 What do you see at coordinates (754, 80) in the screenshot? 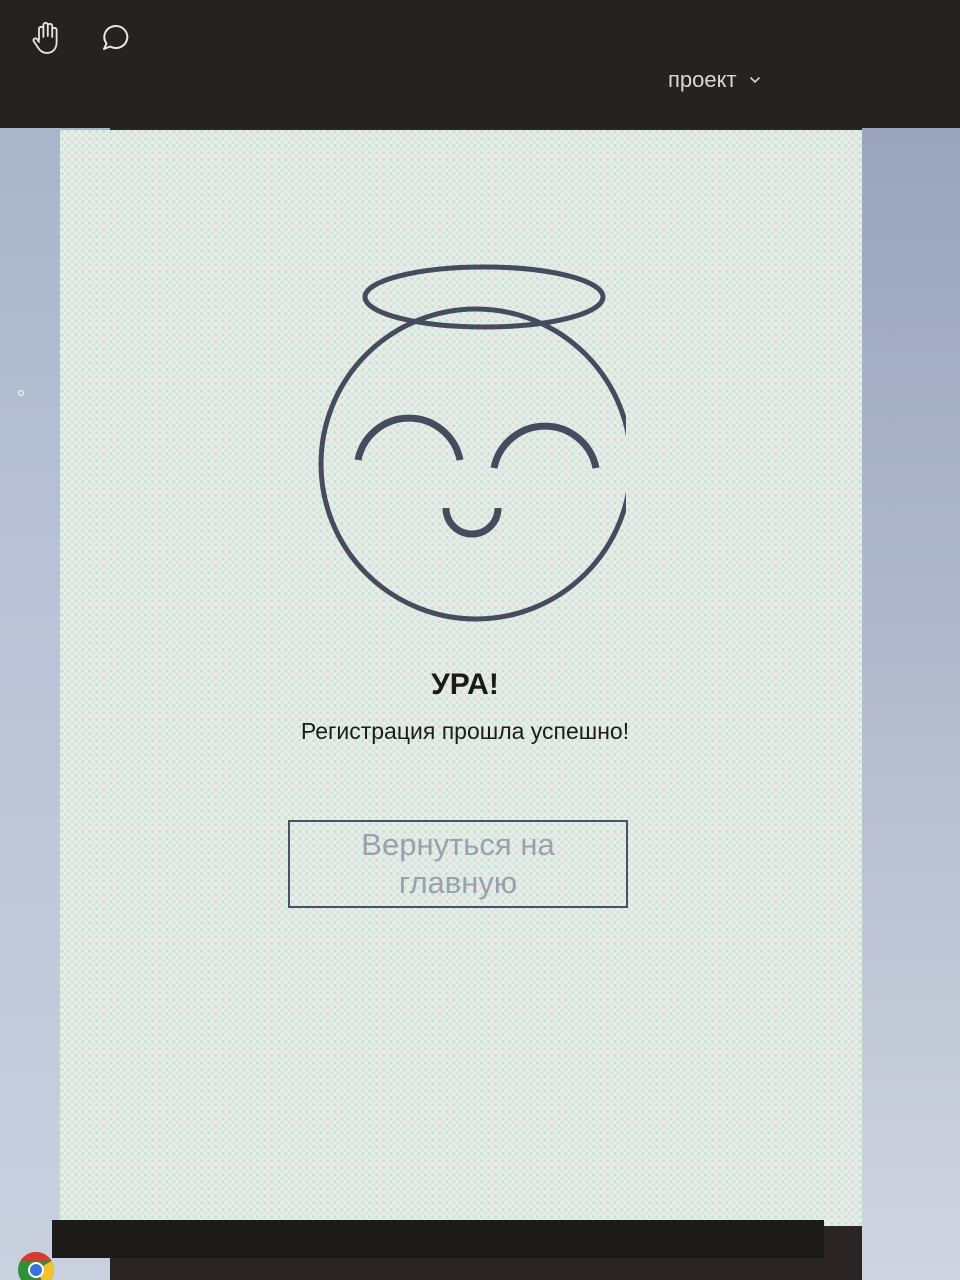
I see `chevron-down-icon` at bounding box center [754, 80].